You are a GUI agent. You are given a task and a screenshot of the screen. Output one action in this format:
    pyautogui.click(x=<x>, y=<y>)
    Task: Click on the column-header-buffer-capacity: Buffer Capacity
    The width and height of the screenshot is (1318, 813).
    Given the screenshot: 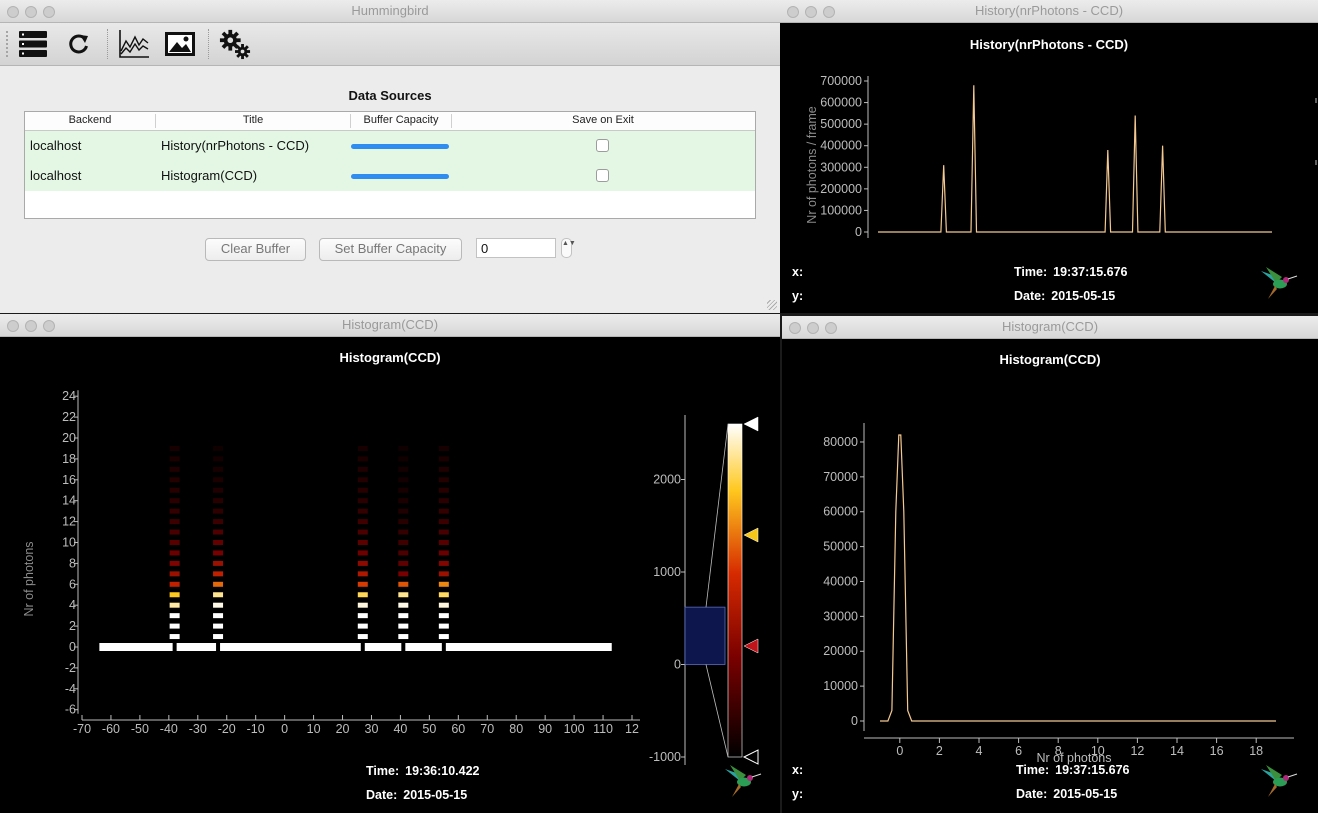 What is the action you would take?
    pyautogui.click(x=401, y=120)
    